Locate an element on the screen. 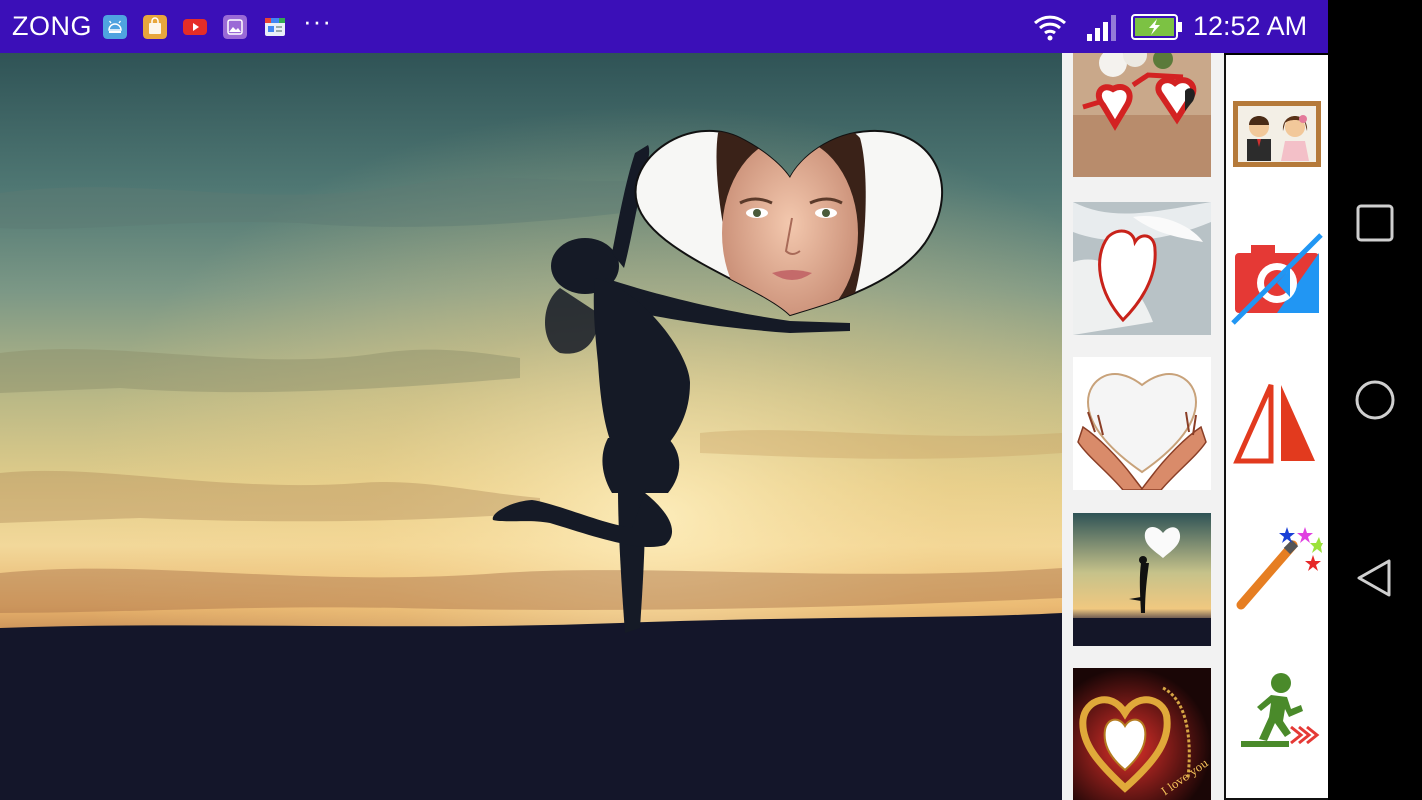 The height and width of the screenshot is (800, 1422). android-debug-icon is located at coordinates (115, 27).